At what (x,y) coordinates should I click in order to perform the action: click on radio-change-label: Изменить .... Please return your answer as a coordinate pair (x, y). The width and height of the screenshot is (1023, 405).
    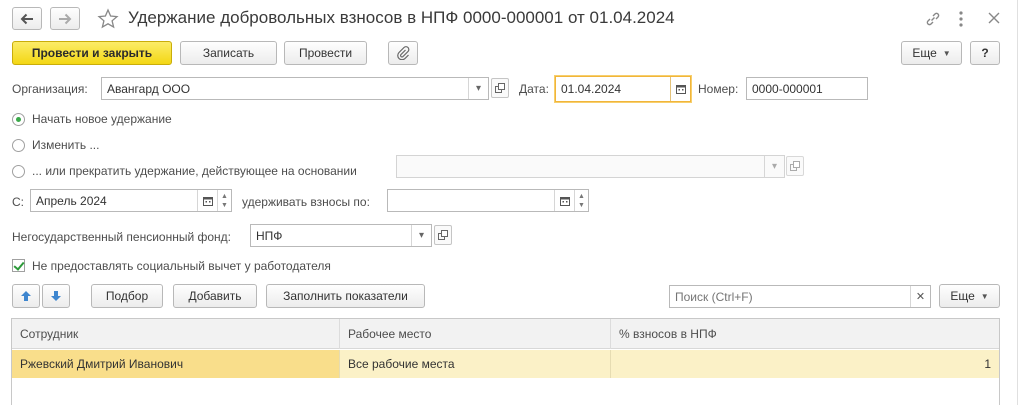
    Looking at the image, I should click on (66, 145).